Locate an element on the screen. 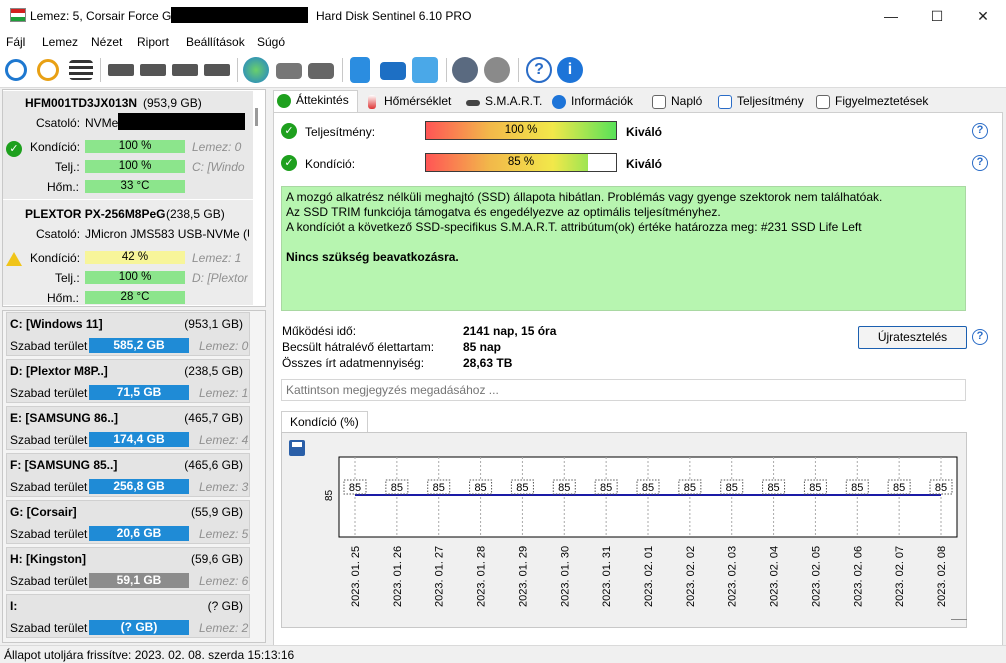 The height and width of the screenshot is (663, 1006). menu-settings: Beállítások is located at coordinates (215, 42).